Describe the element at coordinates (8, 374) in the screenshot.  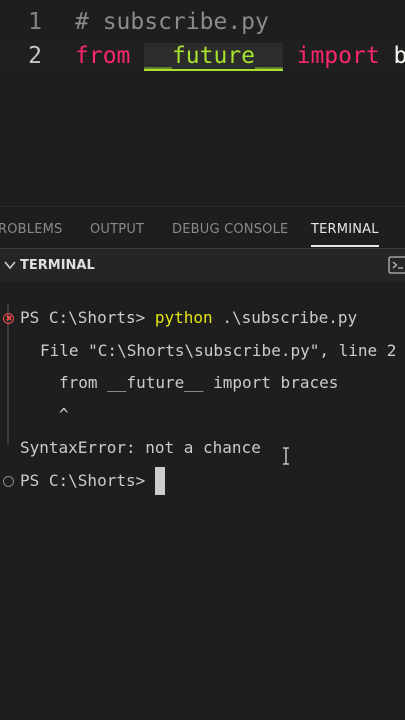
I see `command-gutter` at that location.